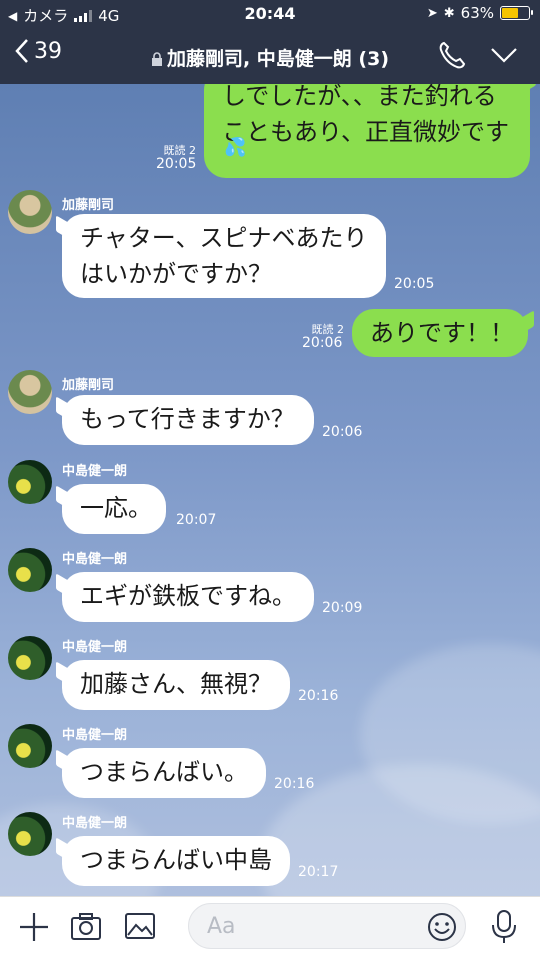 The image size is (540, 960). I want to click on image-icon, so click(140, 926).